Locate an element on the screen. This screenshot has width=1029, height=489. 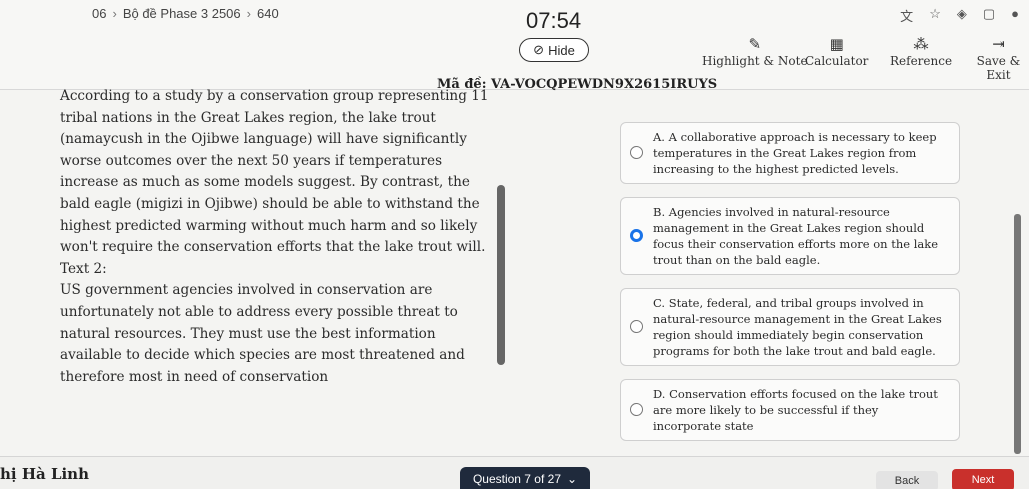
text-2-label: Text 2: is located at coordinates (83, 268).